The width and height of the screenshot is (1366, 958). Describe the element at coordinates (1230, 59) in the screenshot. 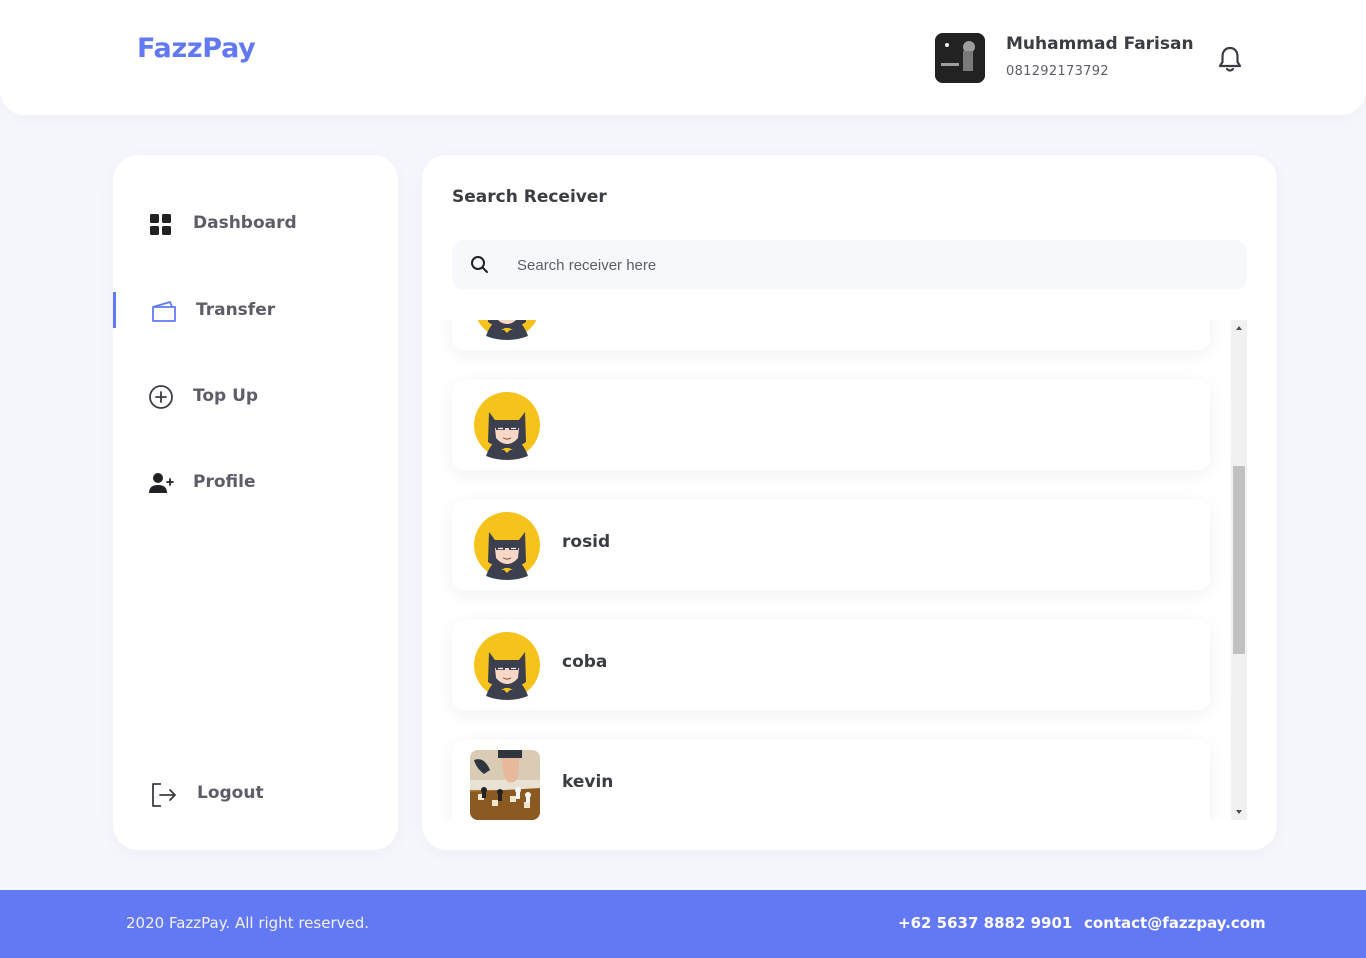

I see `bell-icon` at that location.